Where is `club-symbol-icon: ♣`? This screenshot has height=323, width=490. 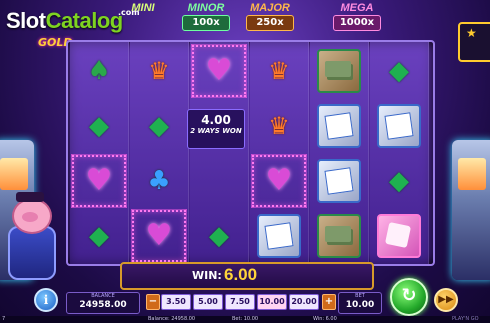
club-symbol-icon: ♣ is located at coordinates (159, 181).